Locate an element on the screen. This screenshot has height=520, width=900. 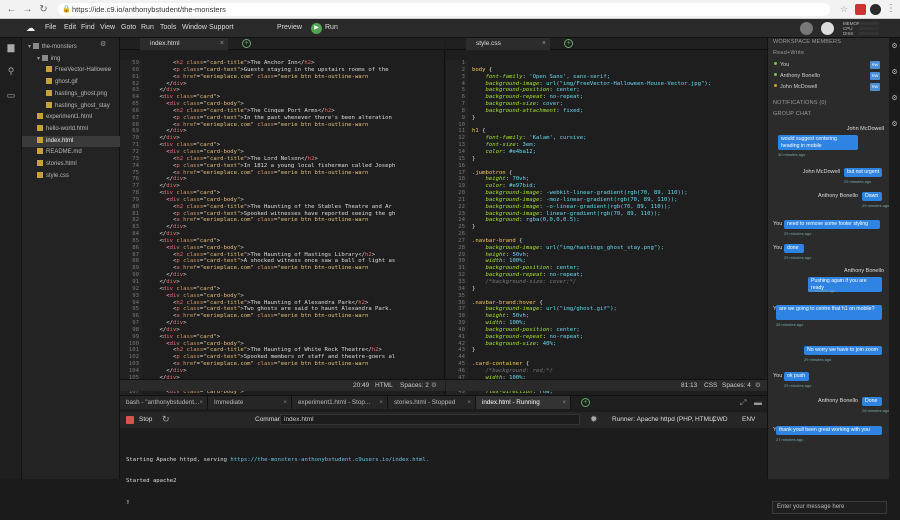
indent-setting: Spaces: 2 is located at coordinates (414, 386).